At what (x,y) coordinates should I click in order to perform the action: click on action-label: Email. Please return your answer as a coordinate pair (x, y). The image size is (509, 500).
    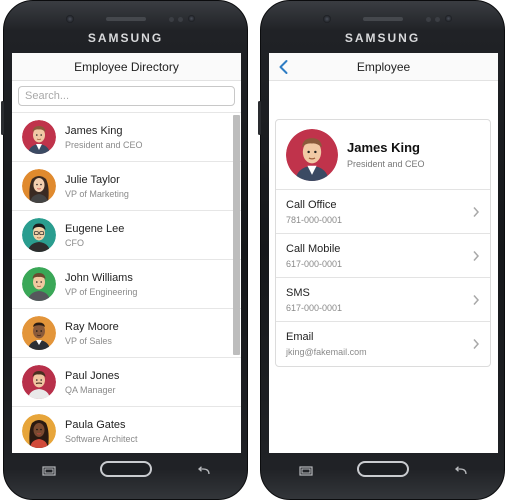
    Looking at the image, I should click on (300, 337).